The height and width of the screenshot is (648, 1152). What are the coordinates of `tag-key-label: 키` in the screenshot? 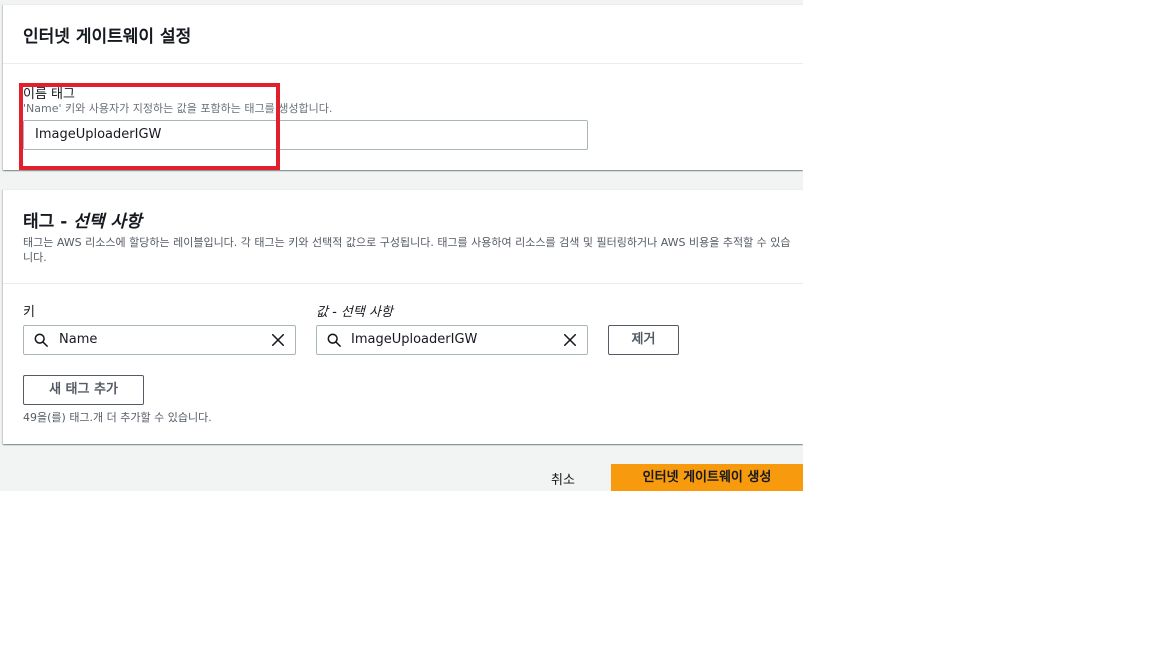 It's located at (29, 312).